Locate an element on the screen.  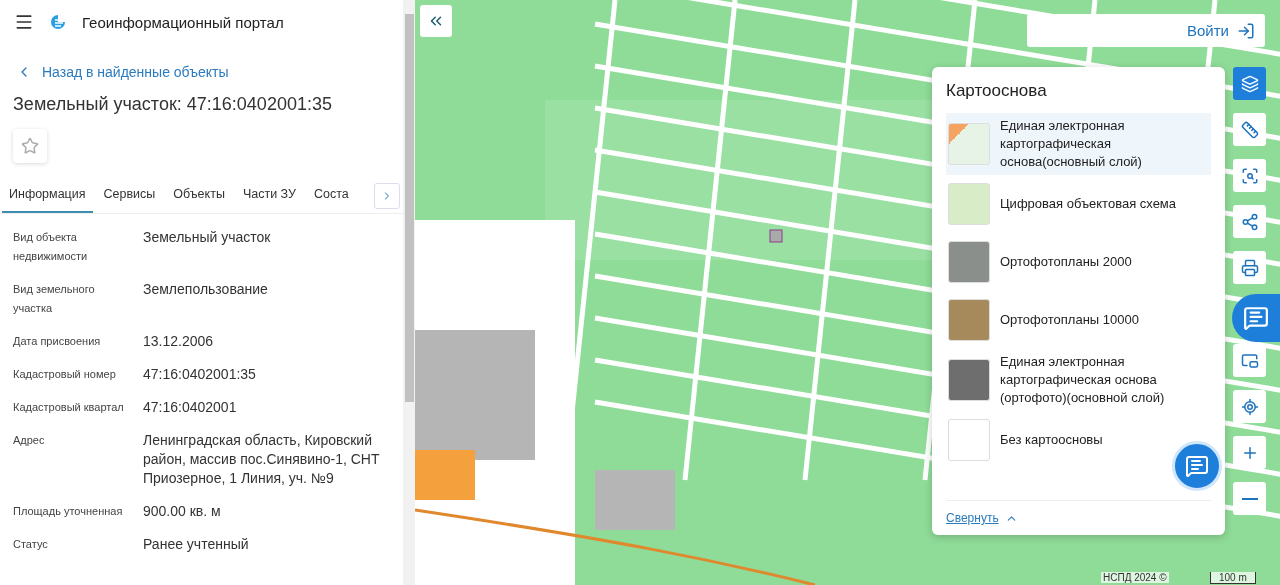
picture-in-picture-icon is located at coordinates (1249, 360).